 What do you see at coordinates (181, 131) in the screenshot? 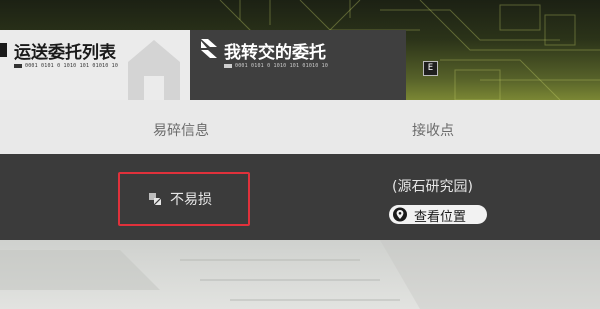
I see `column-header-fragile: 易碎信息` at bounding box center [181, 131].